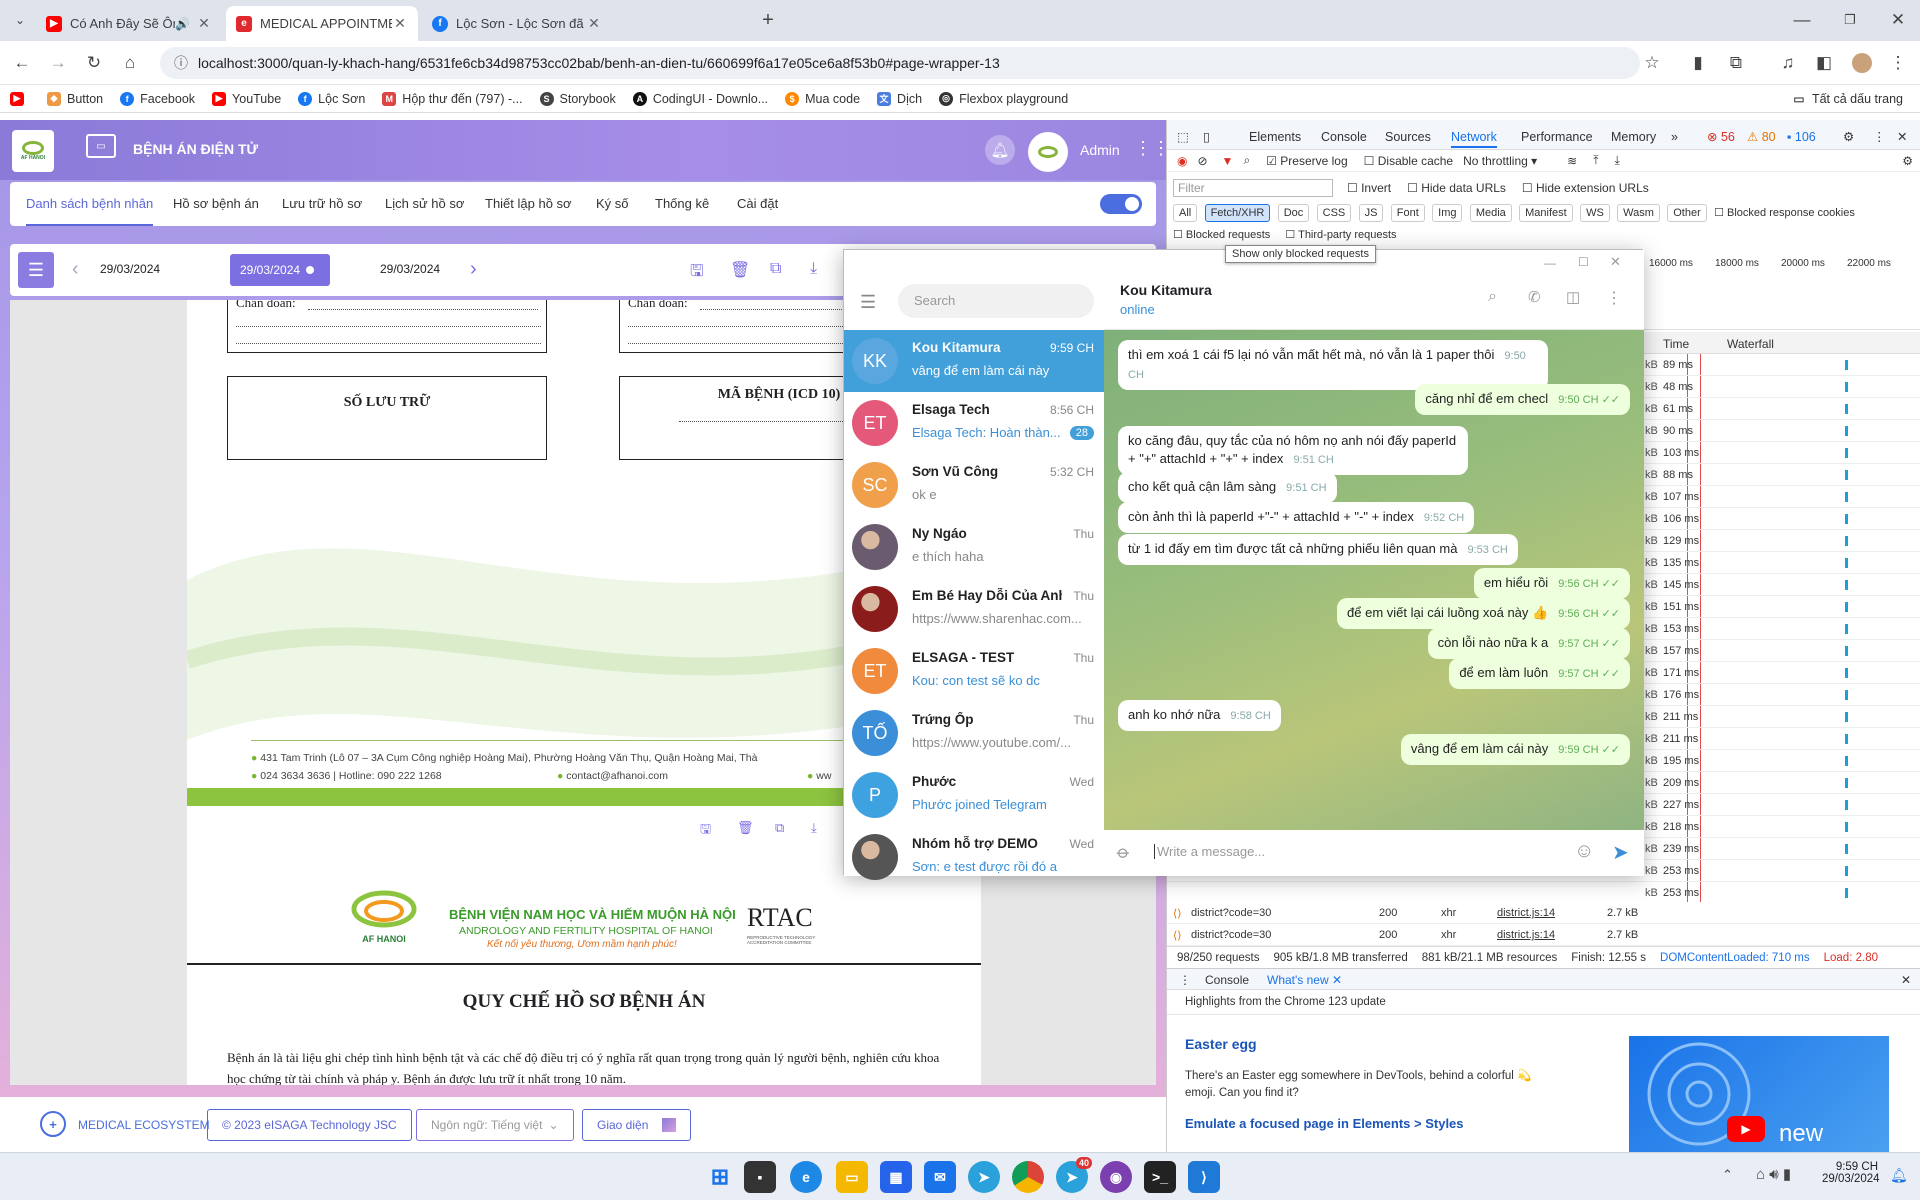 This screenshot has width=1920, height=1200. Describe the element at coordinates (1500, 161) in the screenshot. I see `throttling-select: No throttling ▾` at that location.